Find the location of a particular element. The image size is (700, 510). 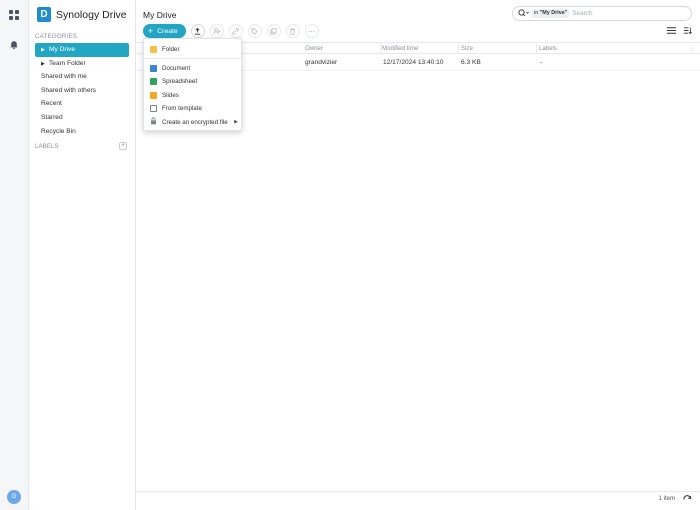

sidebar-item-starred: Starred is located at coordinates (82, 118).